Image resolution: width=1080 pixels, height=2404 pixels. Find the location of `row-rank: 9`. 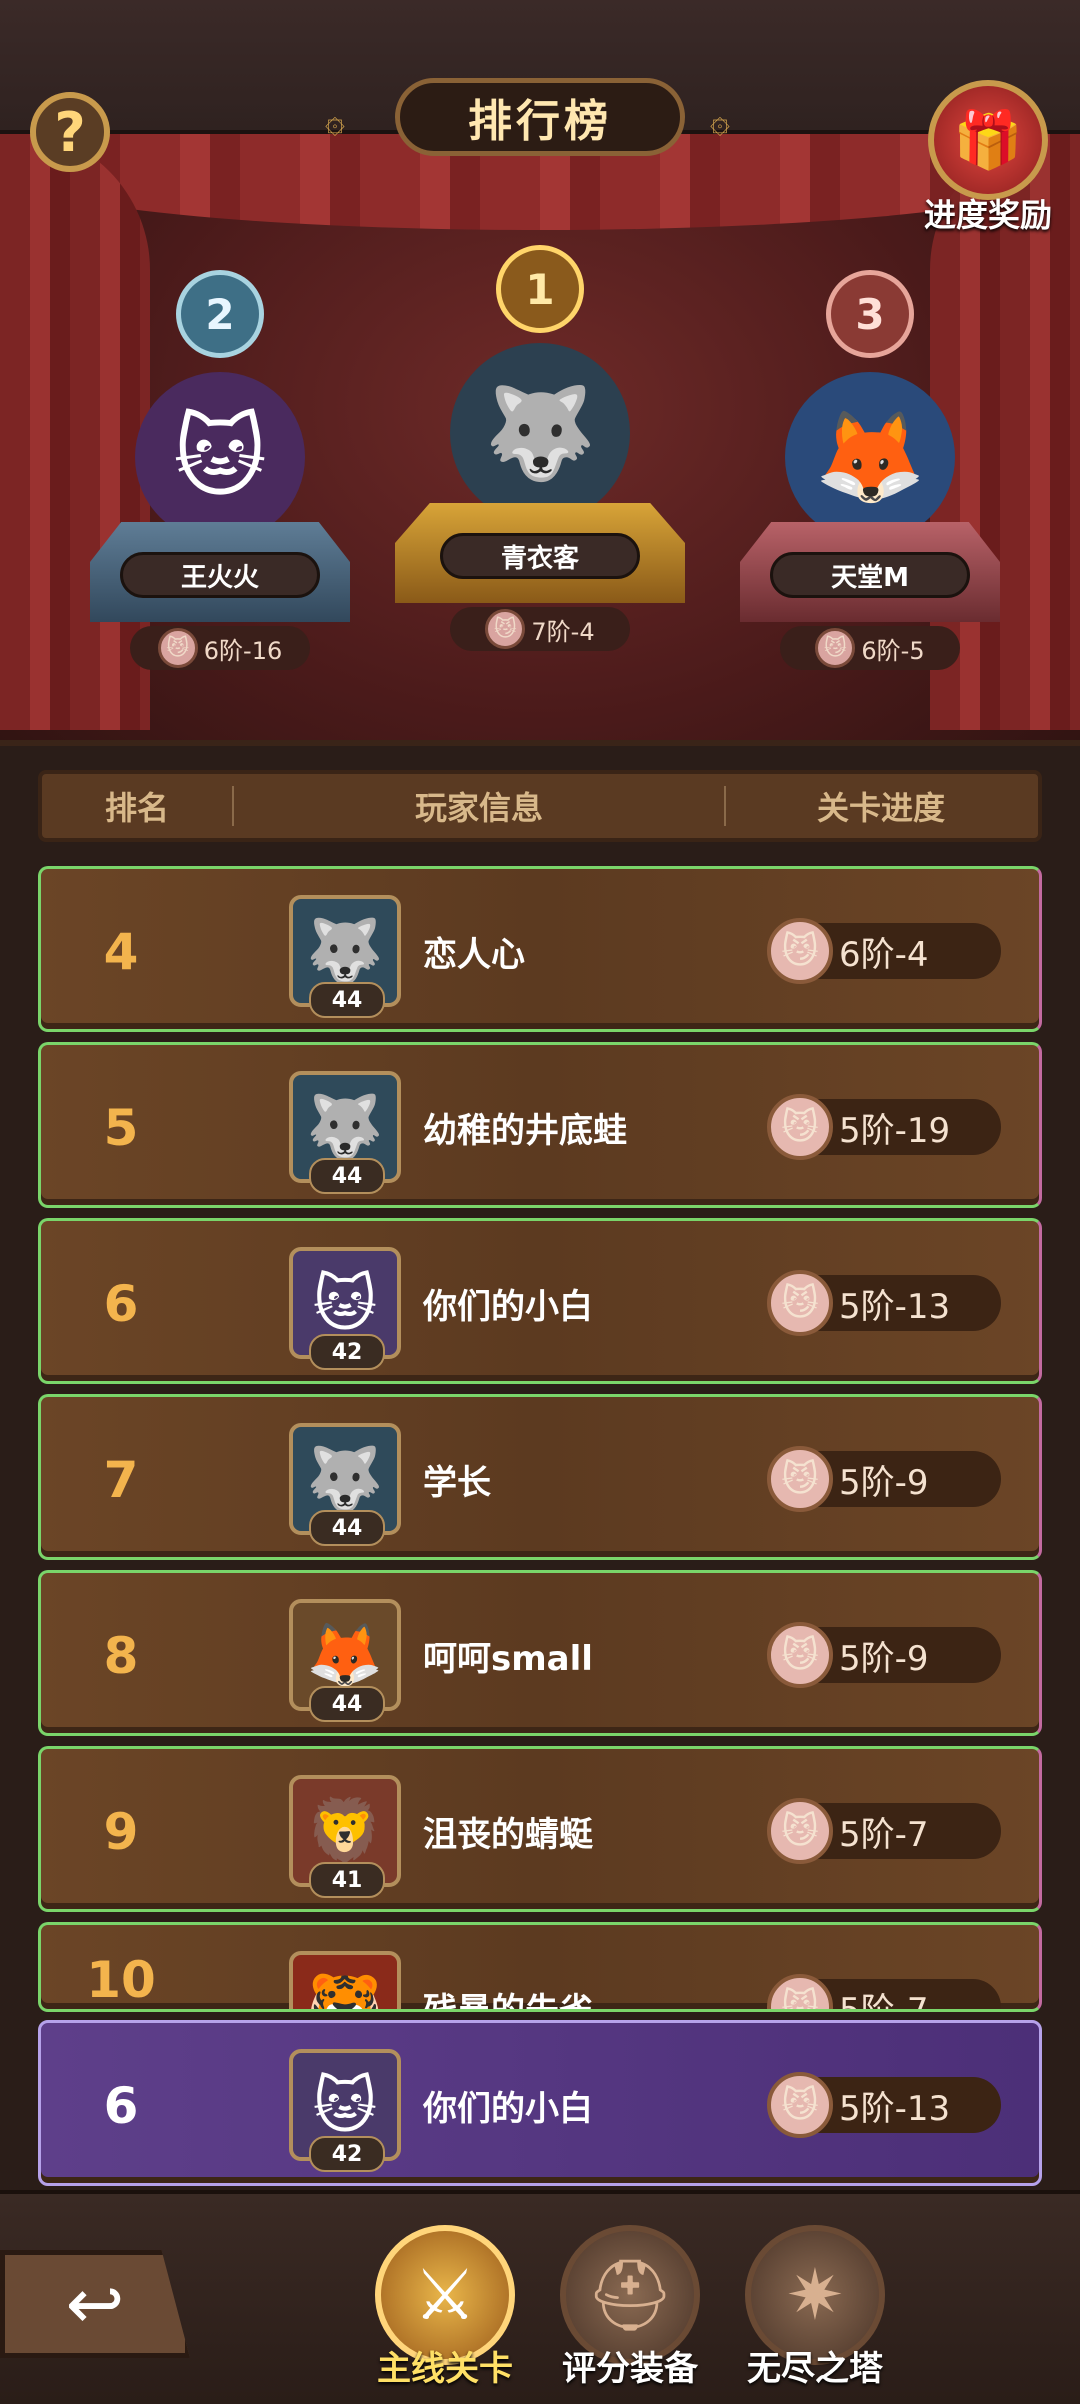

row-rank: 9 is located at coordinates (121, 1832).